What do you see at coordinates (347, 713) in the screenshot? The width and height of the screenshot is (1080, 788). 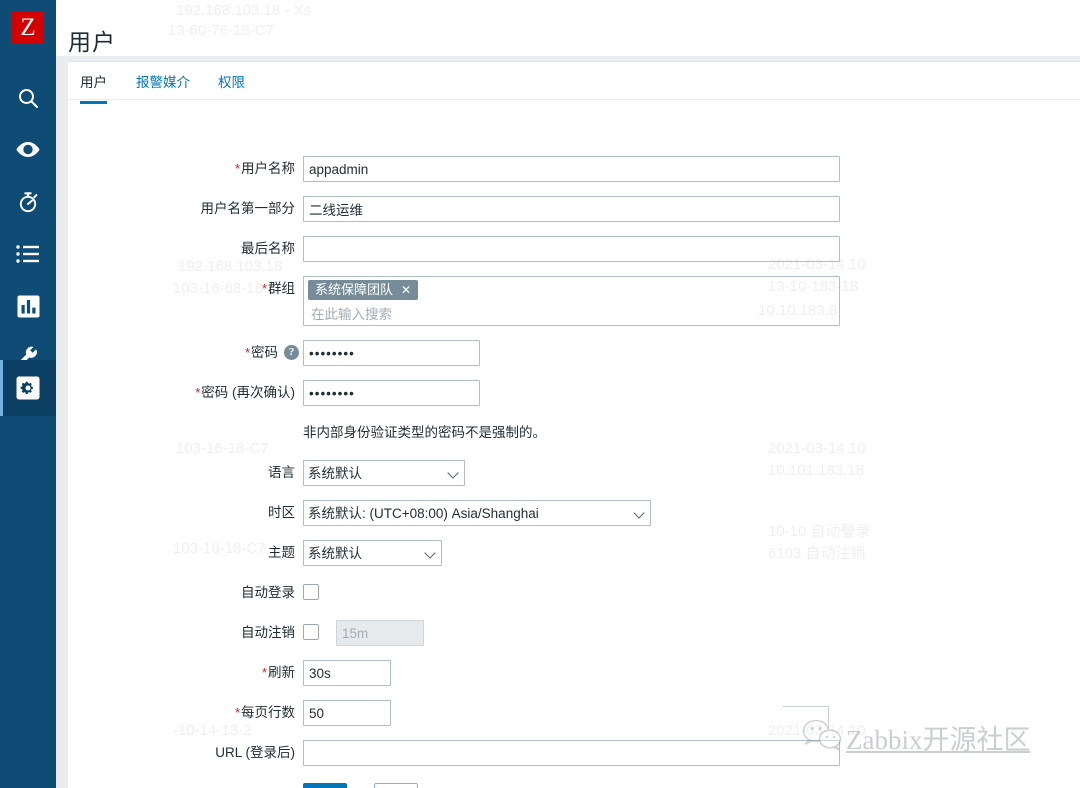 I see `rows-per-page-input` at bounding box center [347, 713].